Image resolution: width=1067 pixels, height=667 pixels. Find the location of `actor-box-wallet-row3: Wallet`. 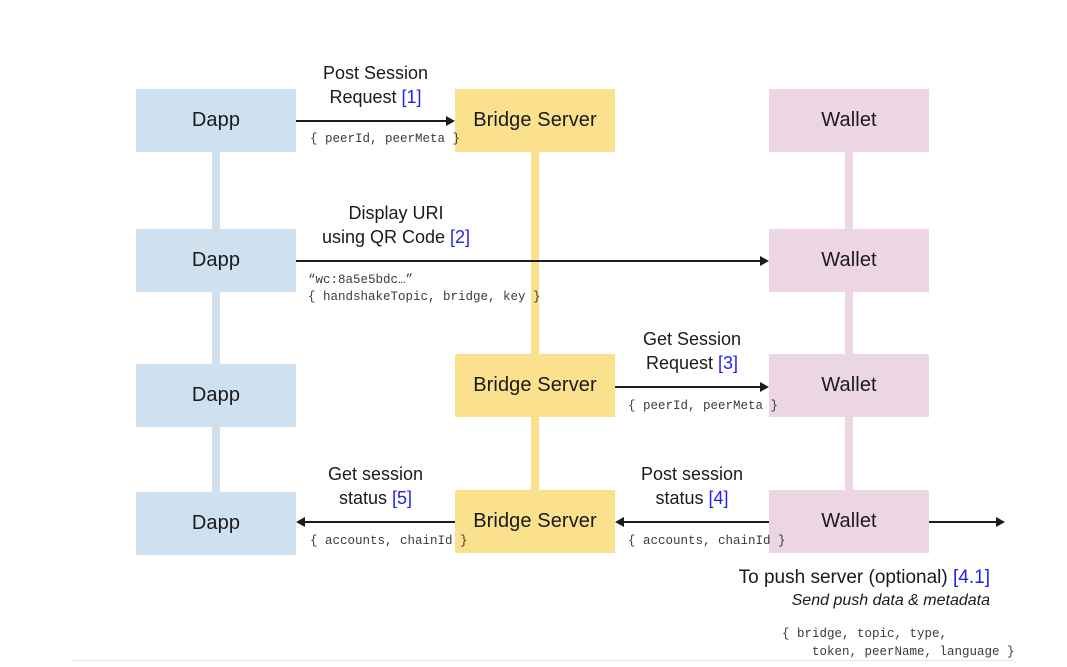

actor-box-wallet-row3: Wallet is located at coordinates (849, 385).